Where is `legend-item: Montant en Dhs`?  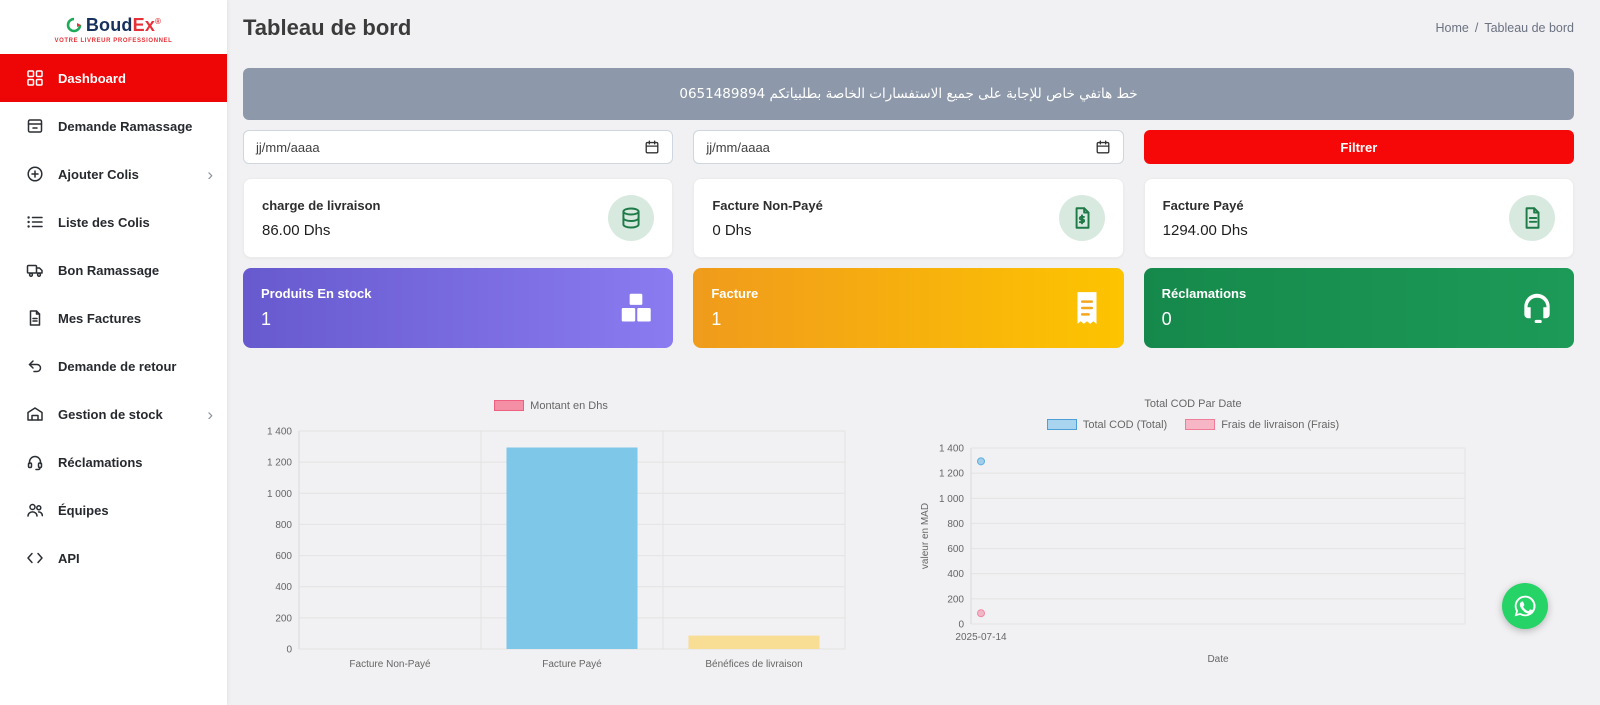
legend-item: Montant en Dhs is located at coordinates (551, 406).